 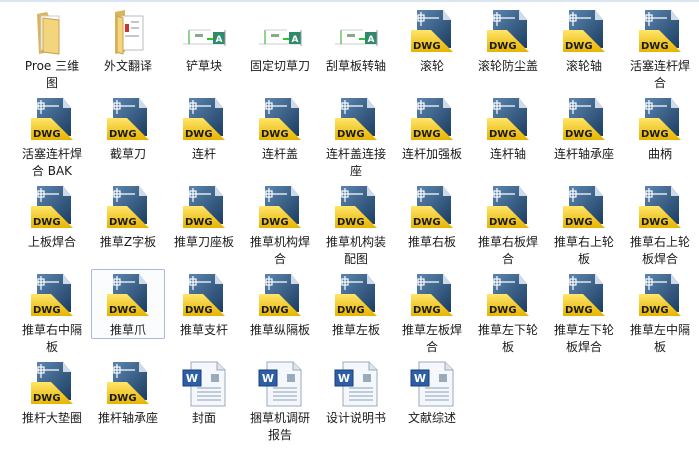 I want to click on file-item: DWG 推草刀座板, so click(x=204, y=224).